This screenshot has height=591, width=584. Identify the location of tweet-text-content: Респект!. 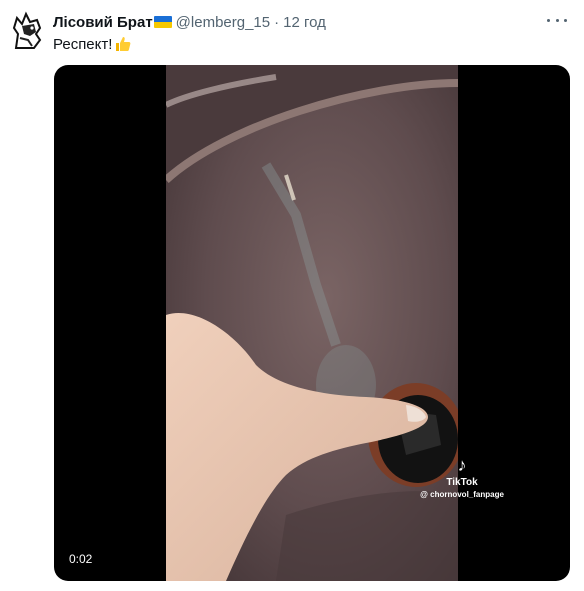
(83, 44).